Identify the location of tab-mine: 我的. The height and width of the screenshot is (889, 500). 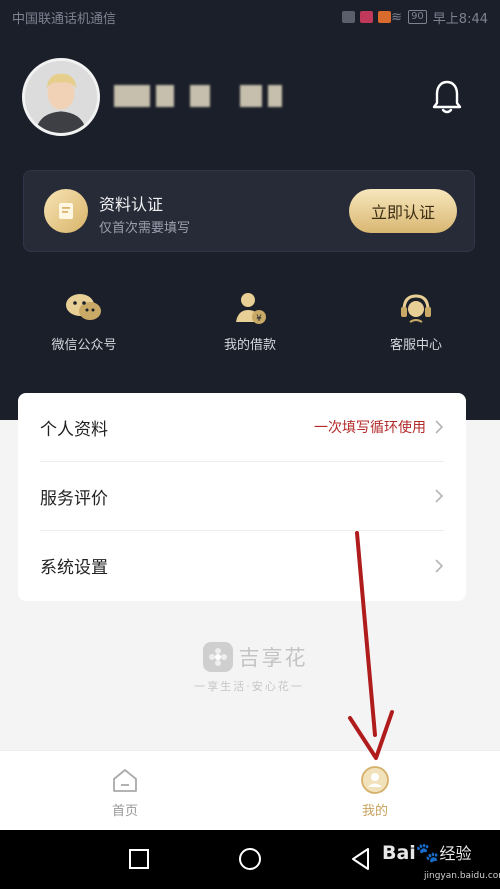
(375, 792).